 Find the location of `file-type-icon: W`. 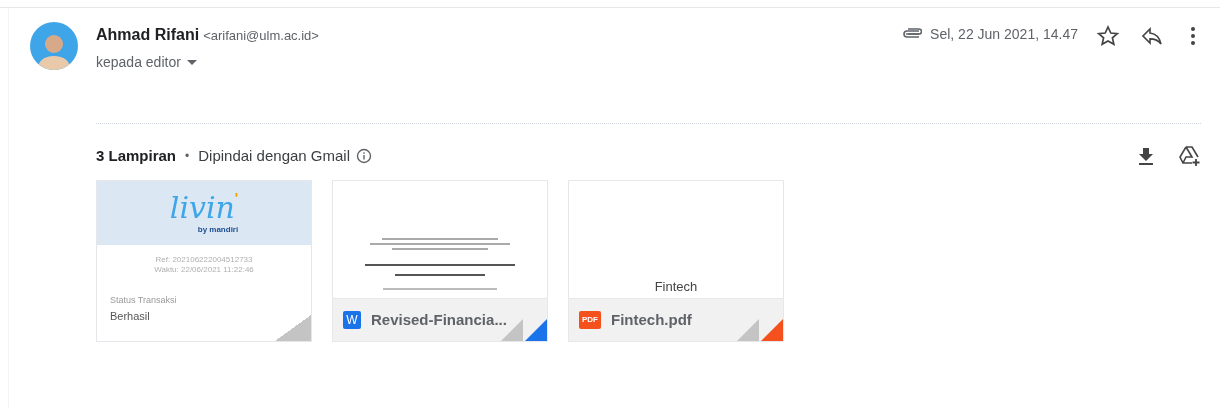

file-type-icon: W is located at coordinates (352, 320).